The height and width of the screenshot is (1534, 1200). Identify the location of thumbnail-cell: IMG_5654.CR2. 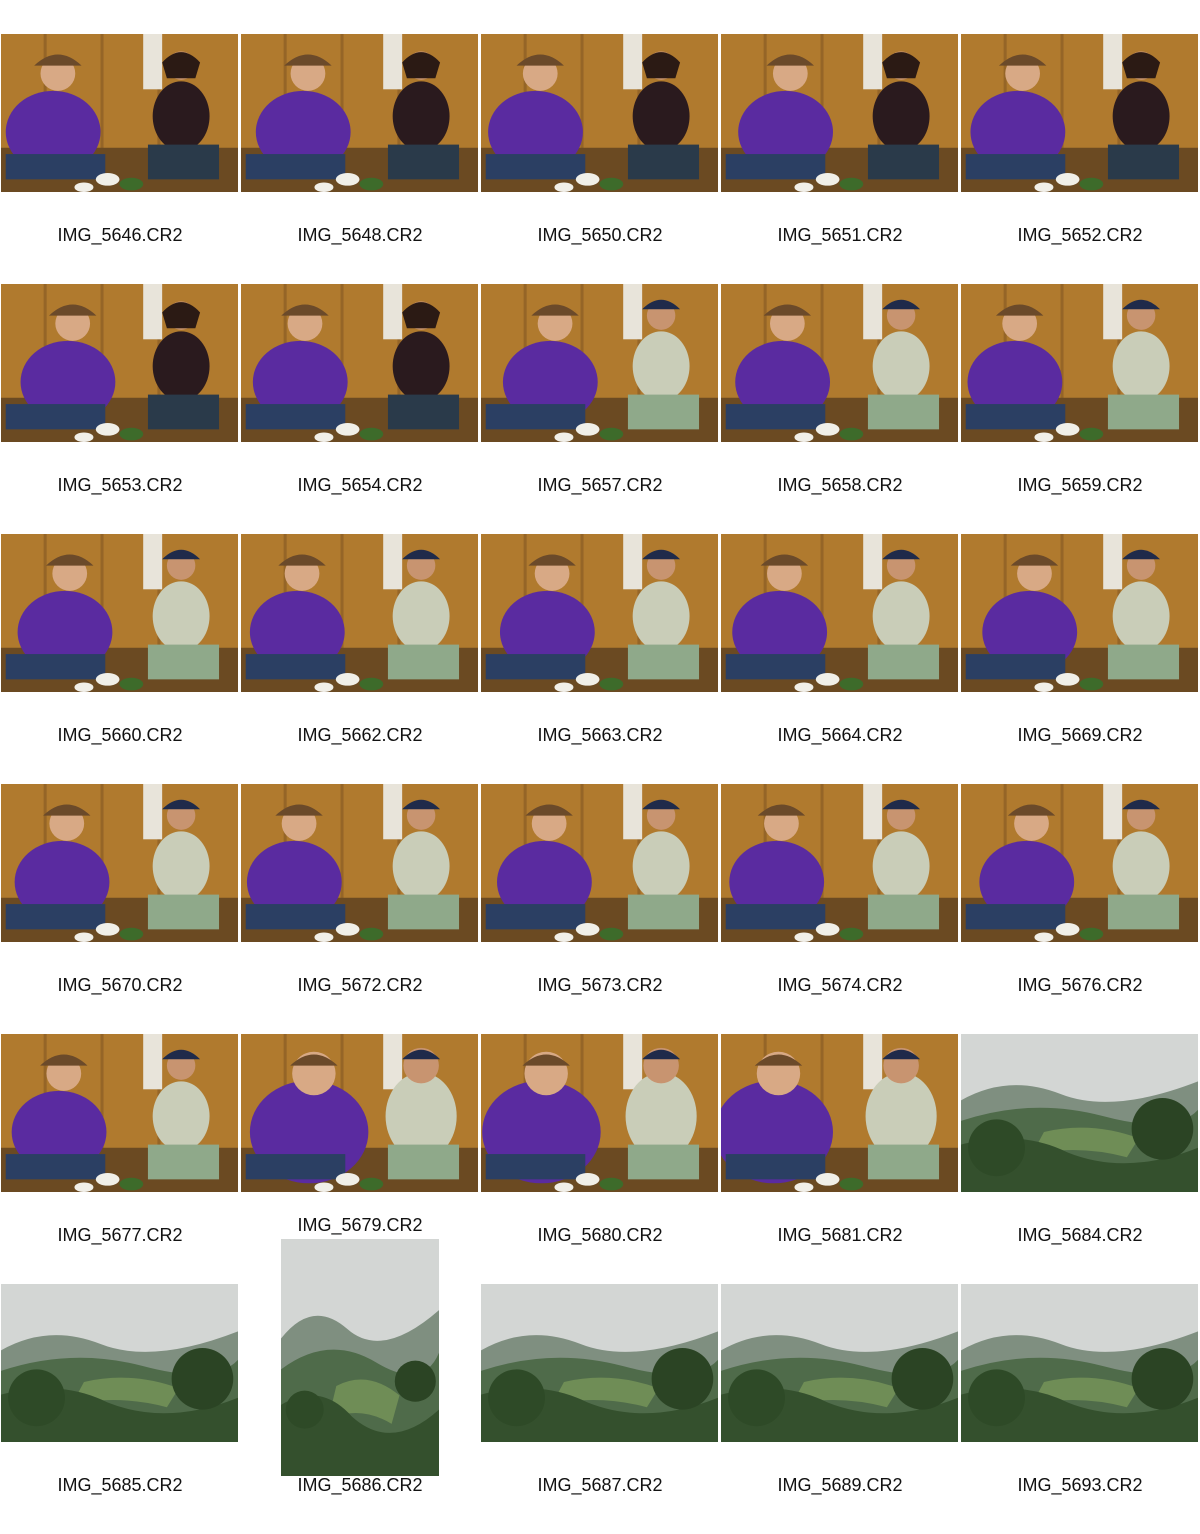
(360, 409).